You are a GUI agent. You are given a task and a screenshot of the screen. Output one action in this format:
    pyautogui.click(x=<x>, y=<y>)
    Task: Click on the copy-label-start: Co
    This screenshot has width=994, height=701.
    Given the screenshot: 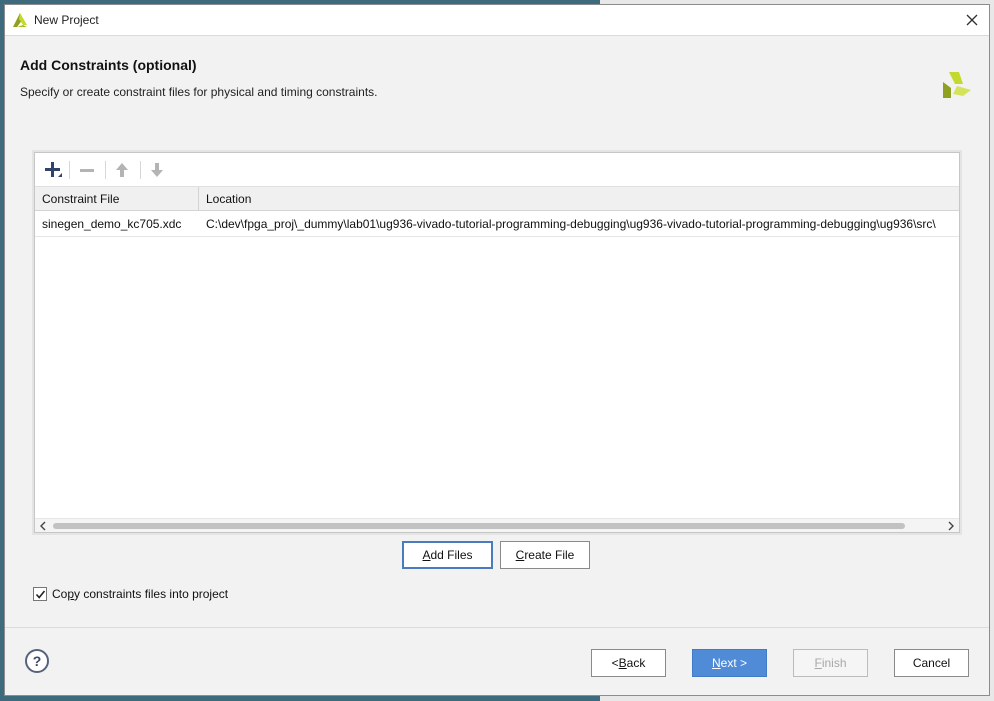 What is the action you would take?
    pyautogui.click(x=60, y=594)
    